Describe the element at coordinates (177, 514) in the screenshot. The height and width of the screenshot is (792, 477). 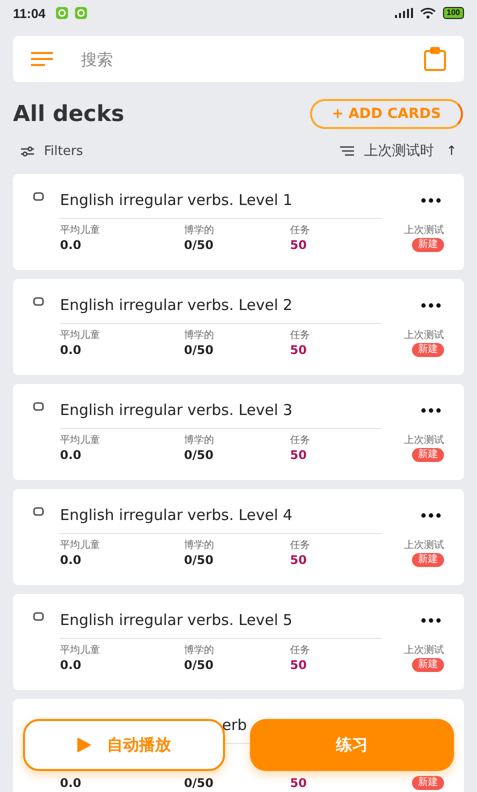
I see `deck-title: English irregular verbs. Level 4` at that location.